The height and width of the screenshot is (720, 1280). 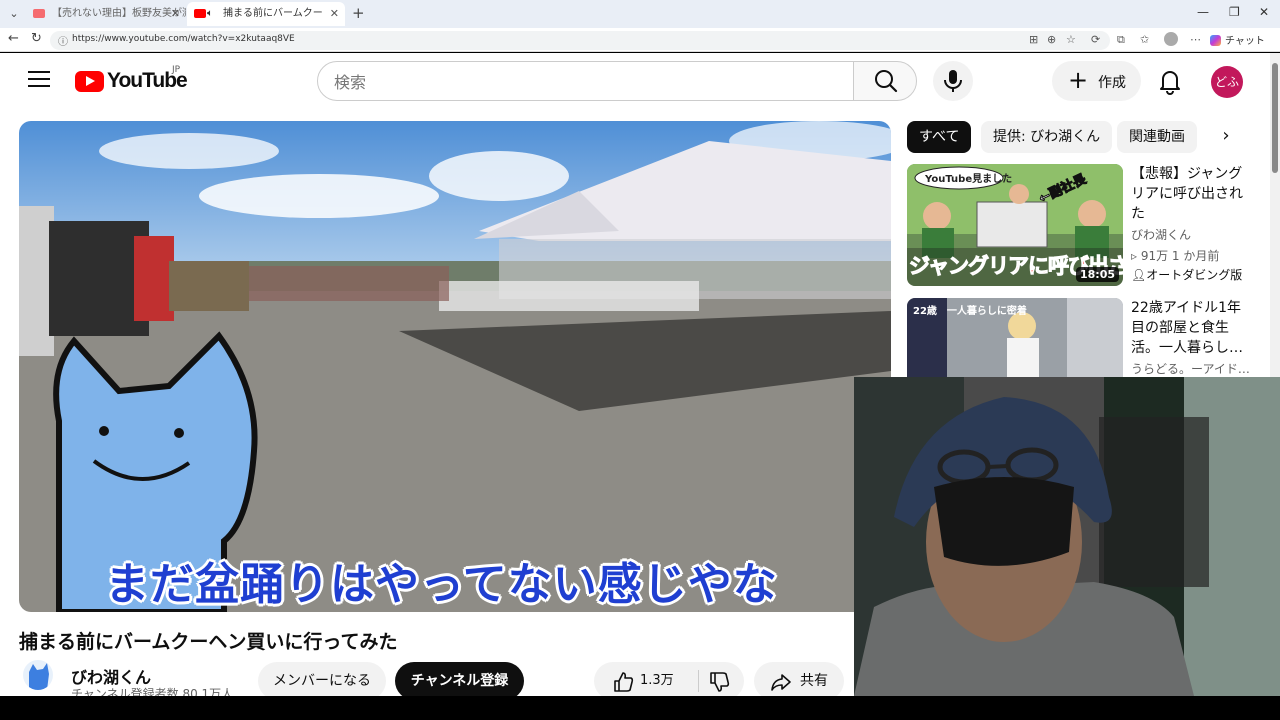 I want to click on video-duration: 18:05, so click(x=1097, y=274).